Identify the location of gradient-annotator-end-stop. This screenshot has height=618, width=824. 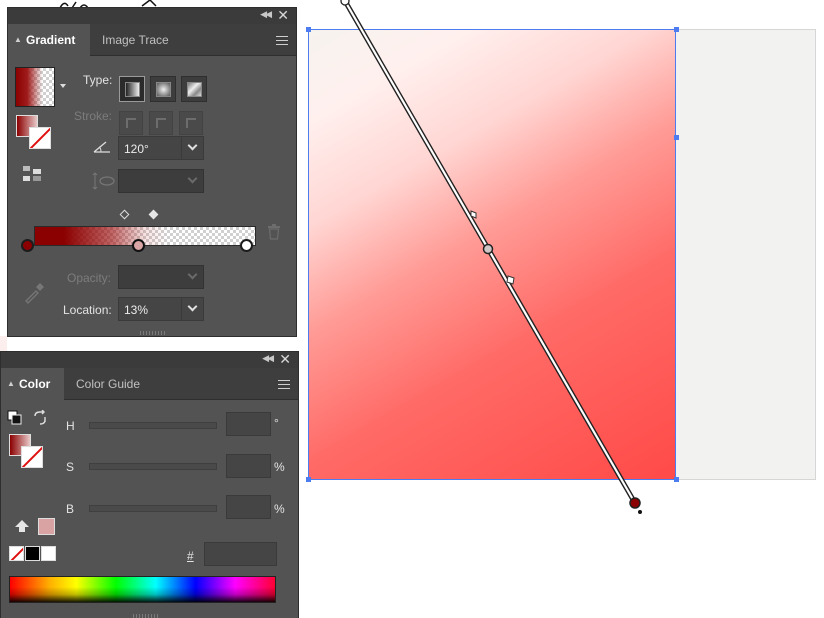
(635, 503).